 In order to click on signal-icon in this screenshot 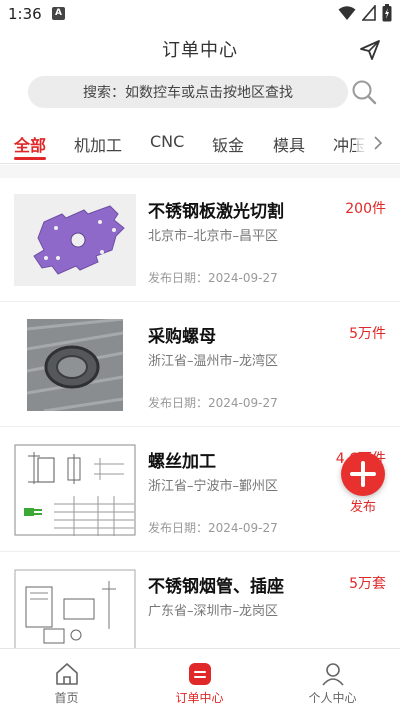, I will do `click(369, 13)`.